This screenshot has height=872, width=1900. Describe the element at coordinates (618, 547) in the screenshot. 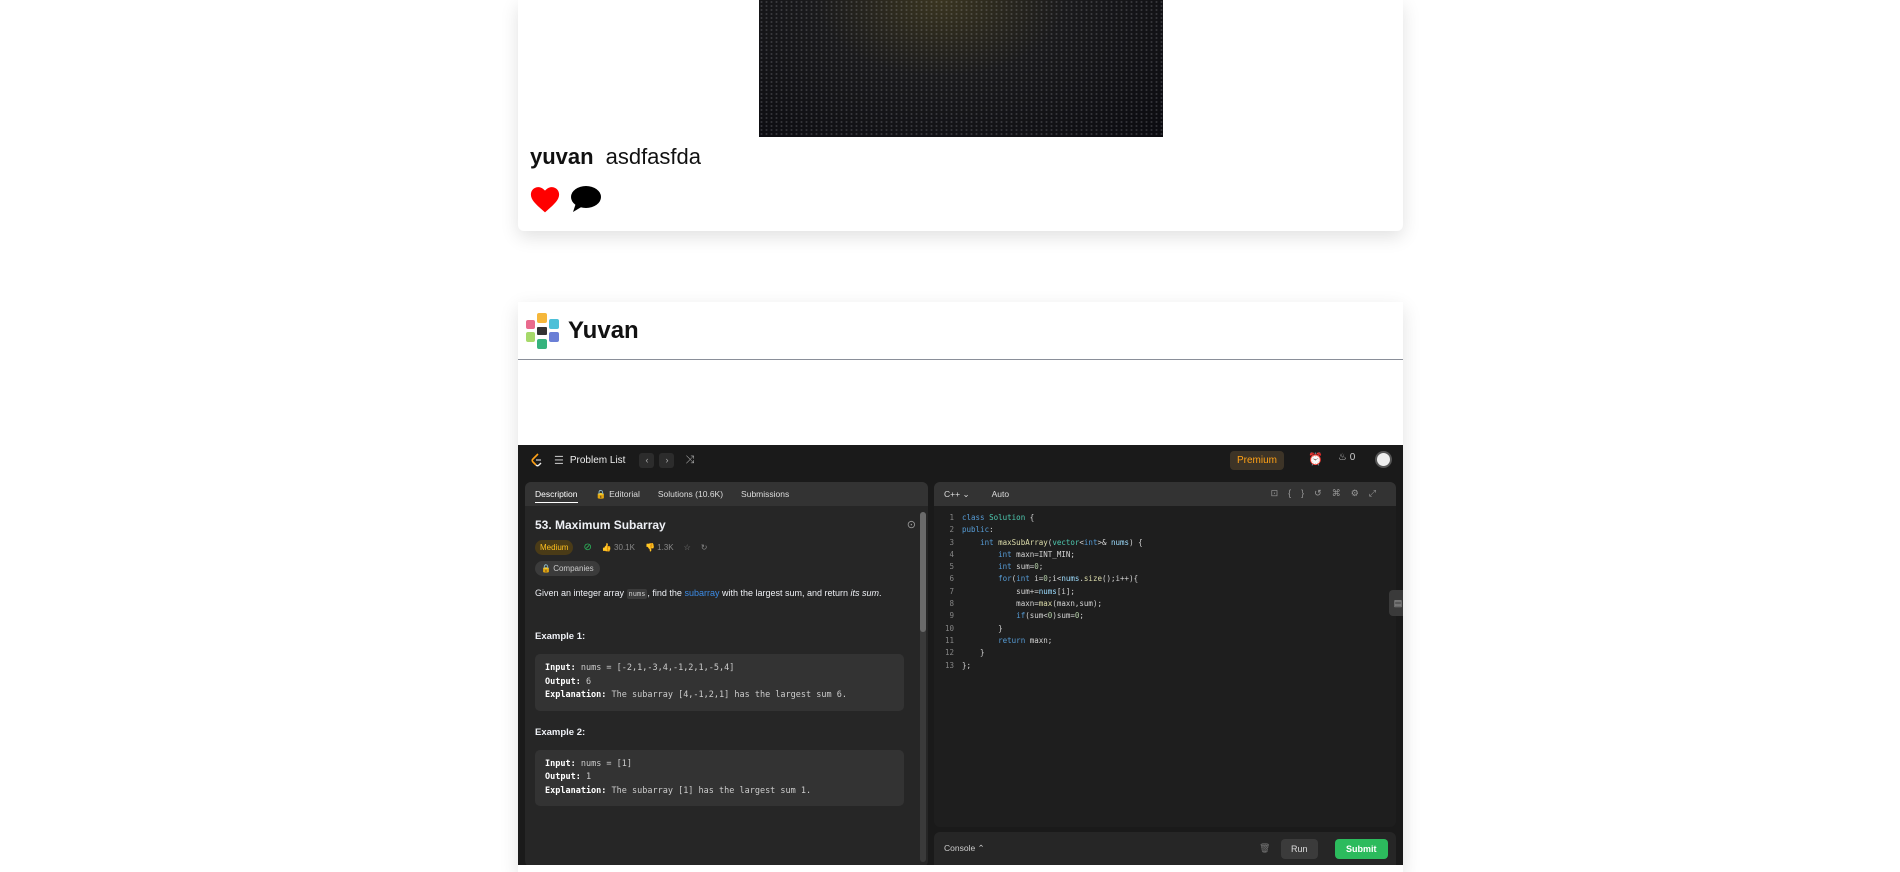

I see `likes: 👍 30.1K` at that location.